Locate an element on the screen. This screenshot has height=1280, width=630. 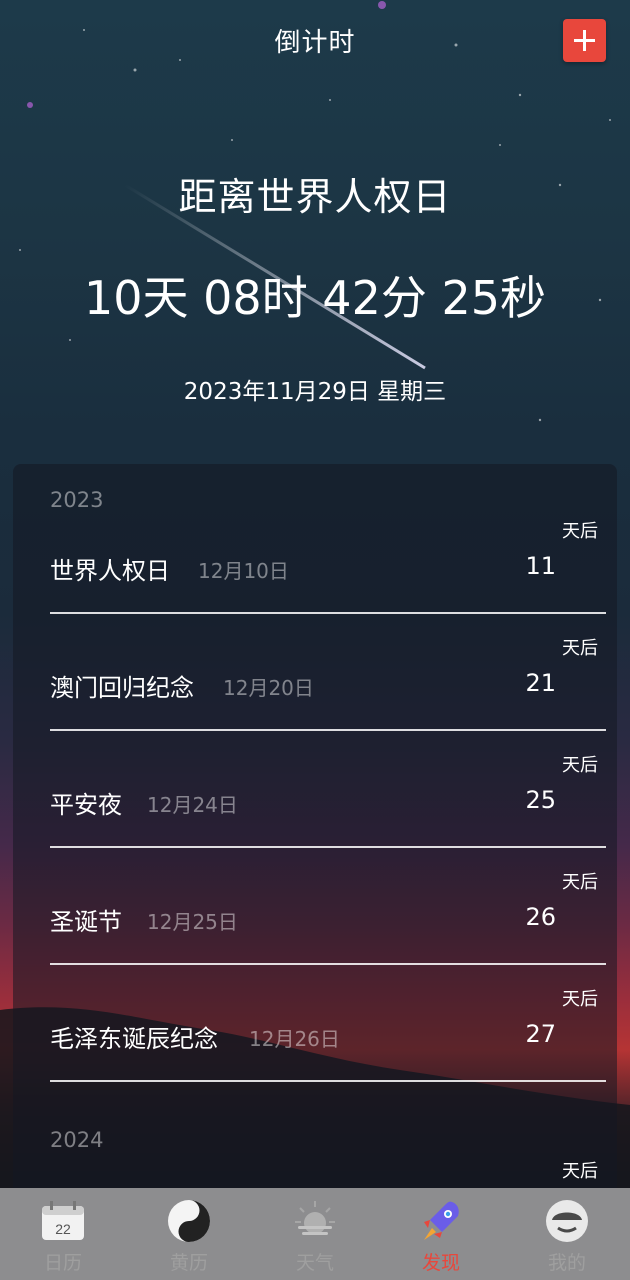
bottom-tab-bar: 22 日历 黄历 天气 发现 我的 is located at coordinates (315, 1234).